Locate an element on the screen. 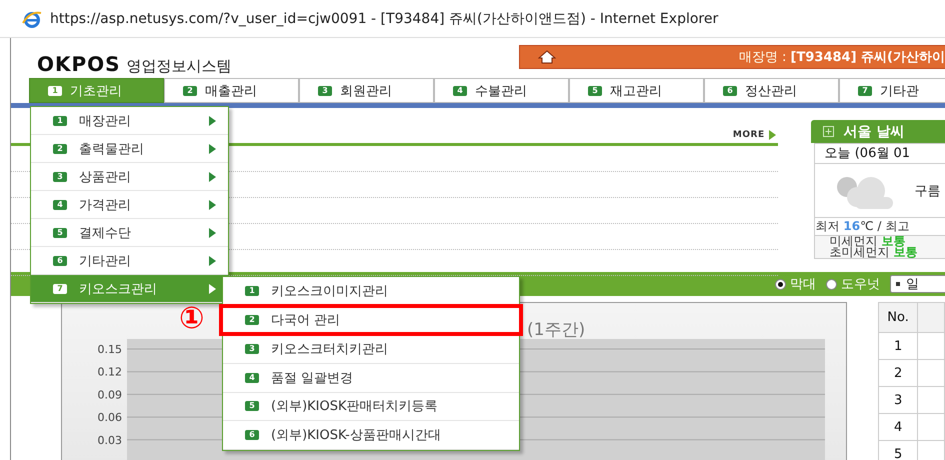 The height and width of the screenshot is (460, 945). step-number: ① is located at coordinates (191, 319).